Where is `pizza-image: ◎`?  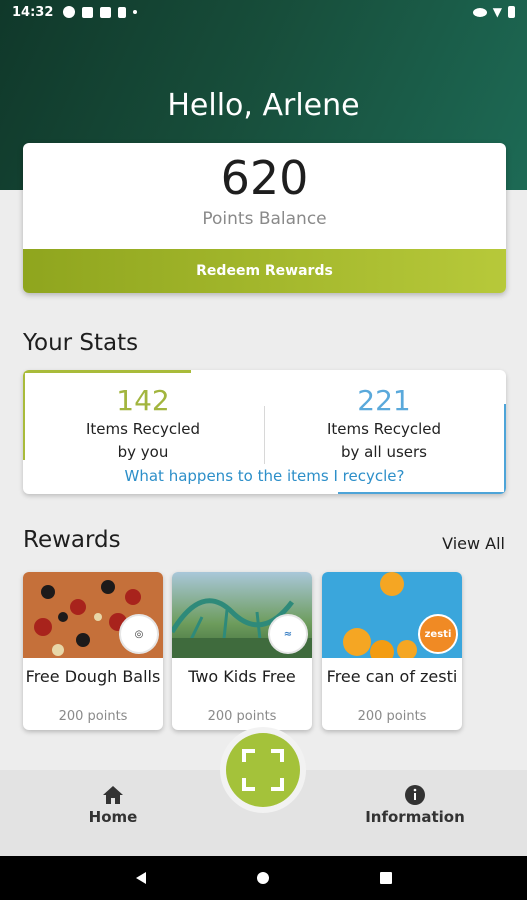
pizza-image: ◎ is located at coordinates (93, 615).